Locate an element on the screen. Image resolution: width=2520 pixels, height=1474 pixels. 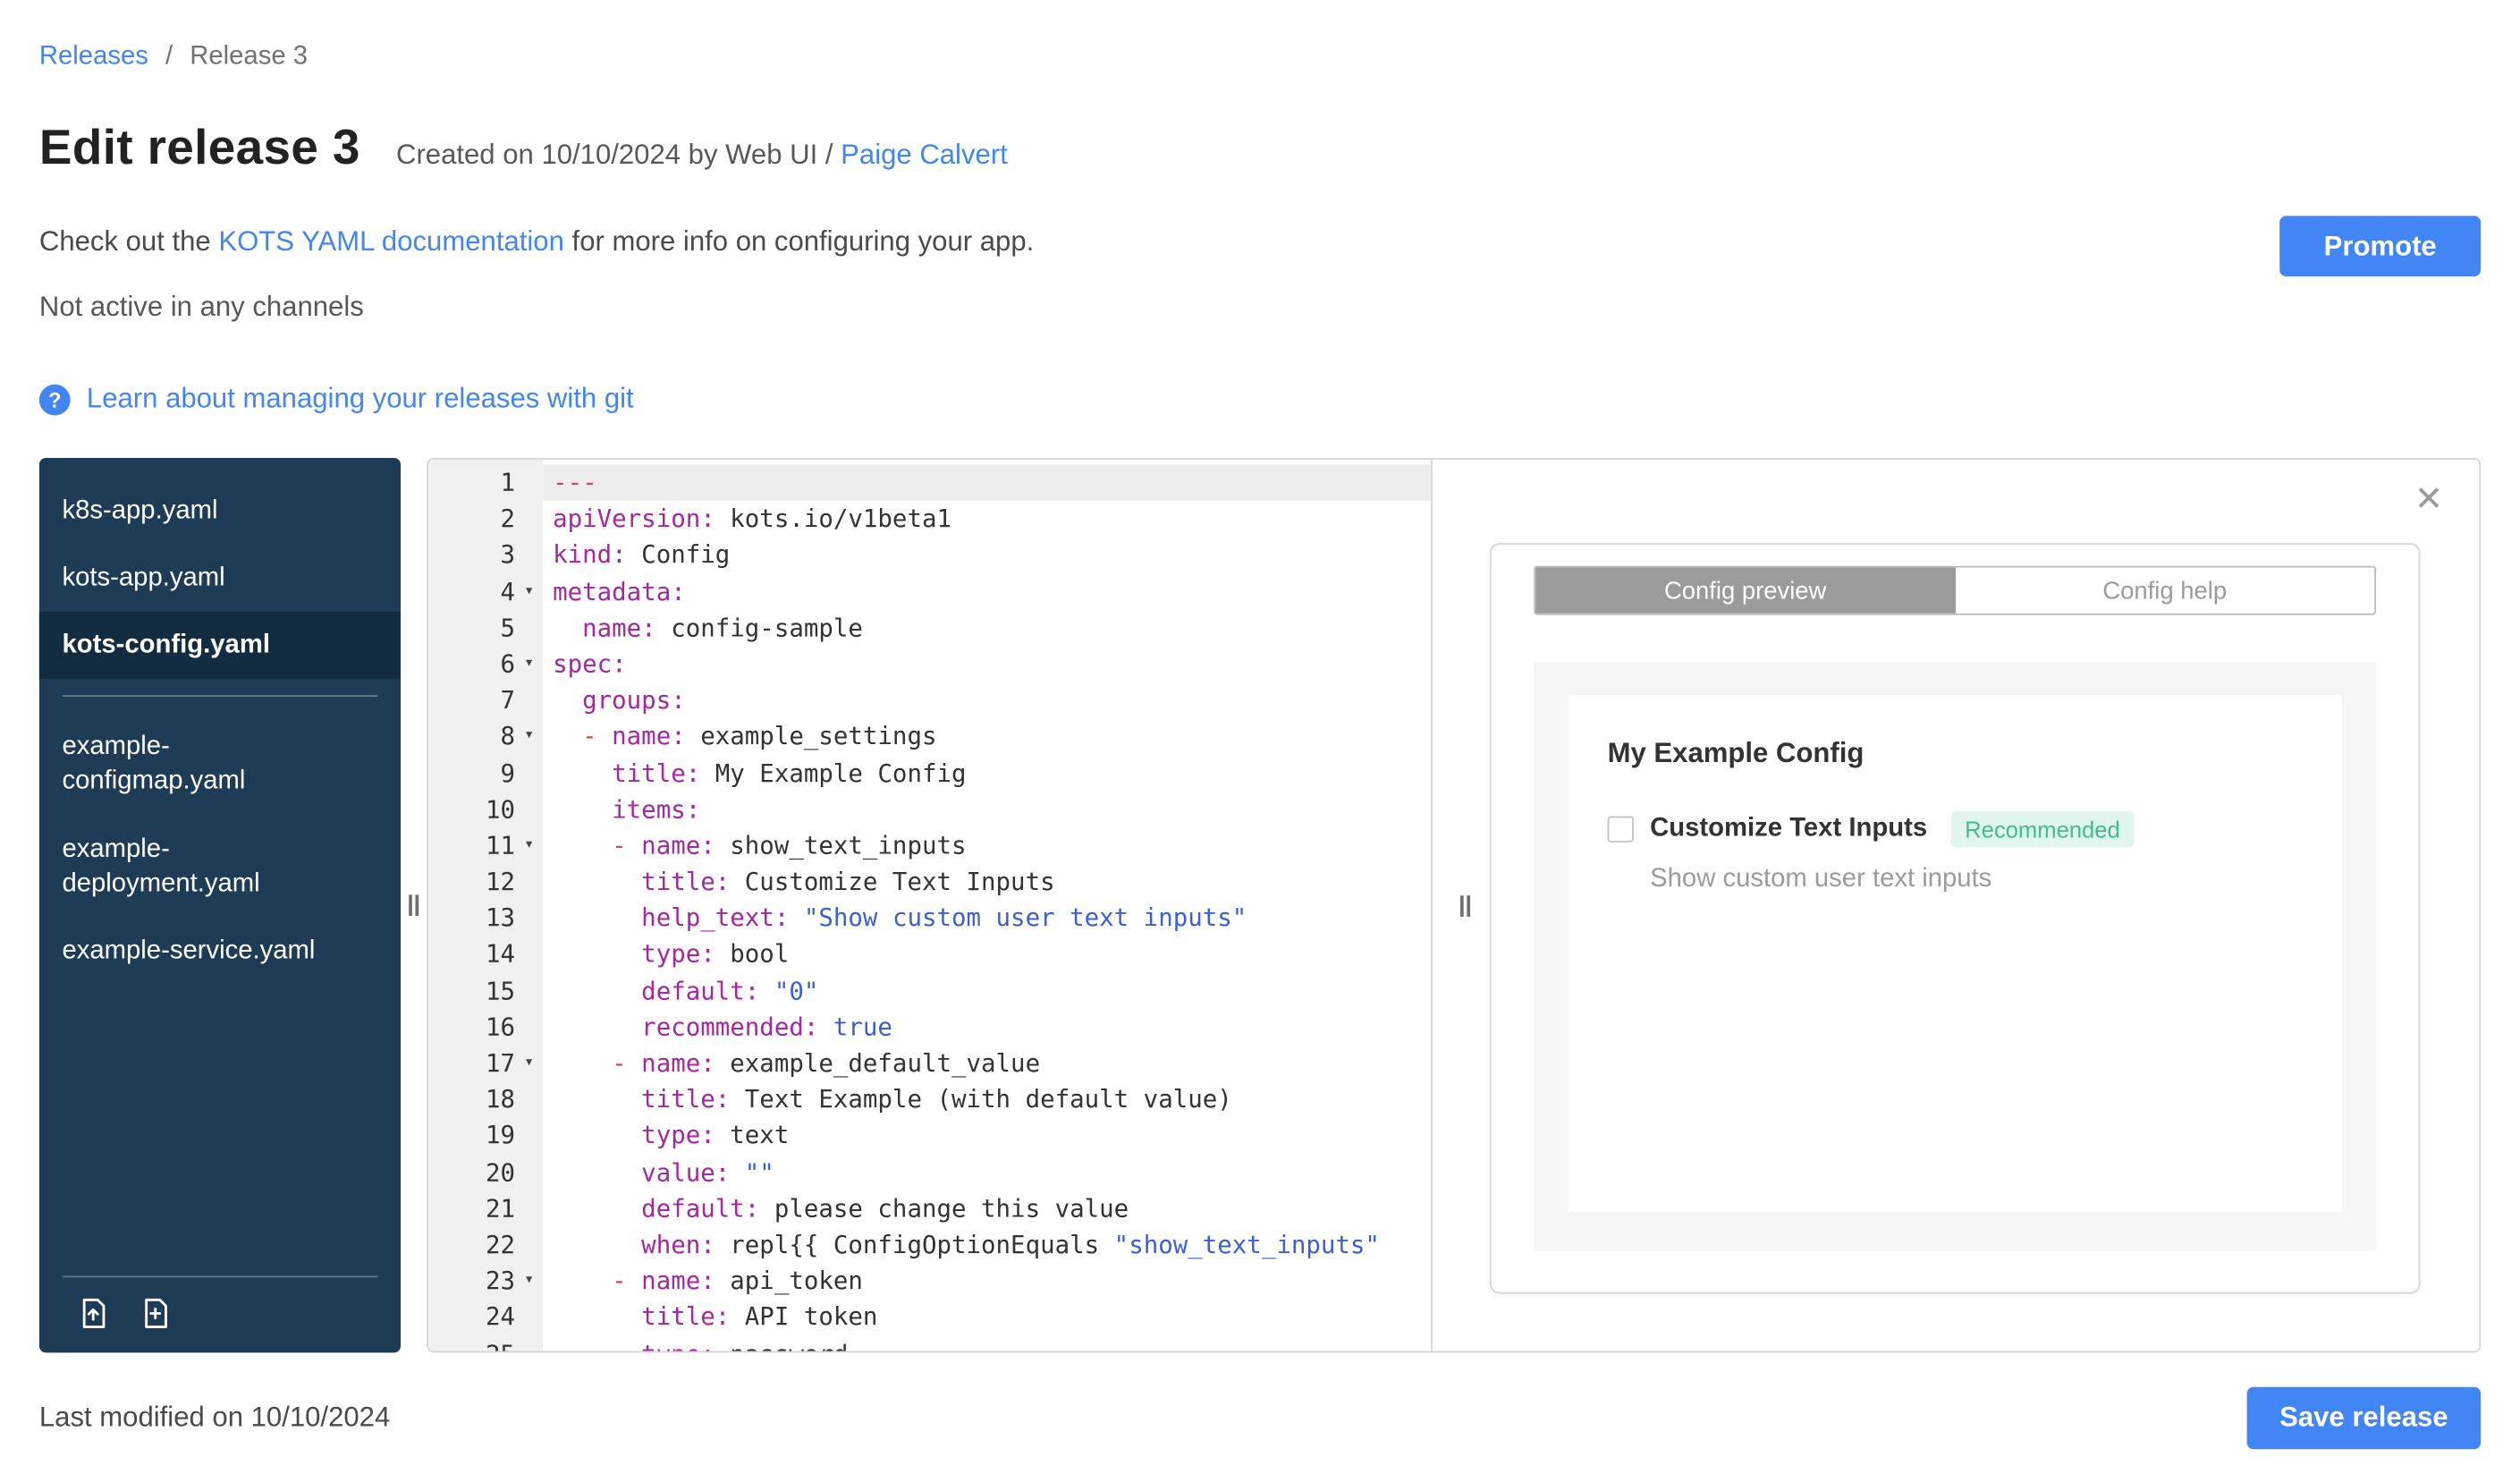
gutter-line: 5 is located at coordinates (485, 628).